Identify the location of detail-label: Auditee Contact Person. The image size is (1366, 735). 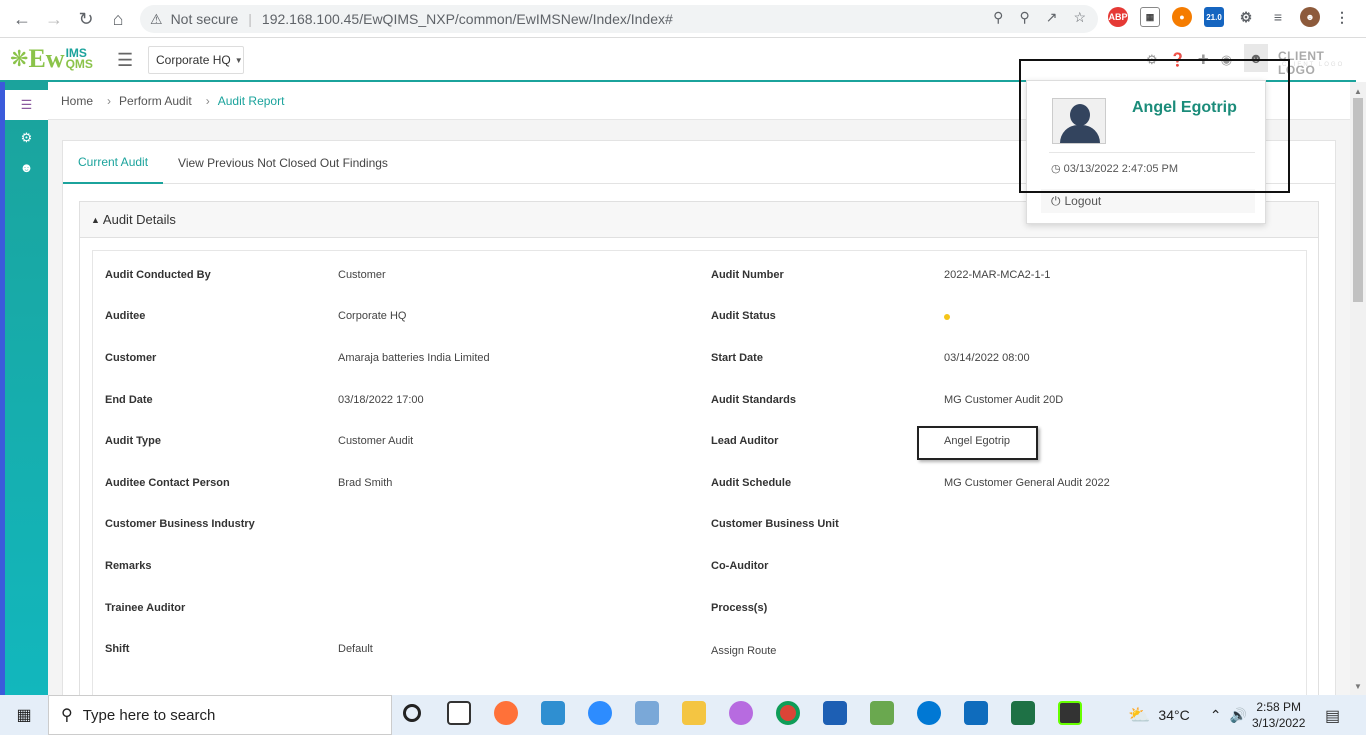
(167, 483).